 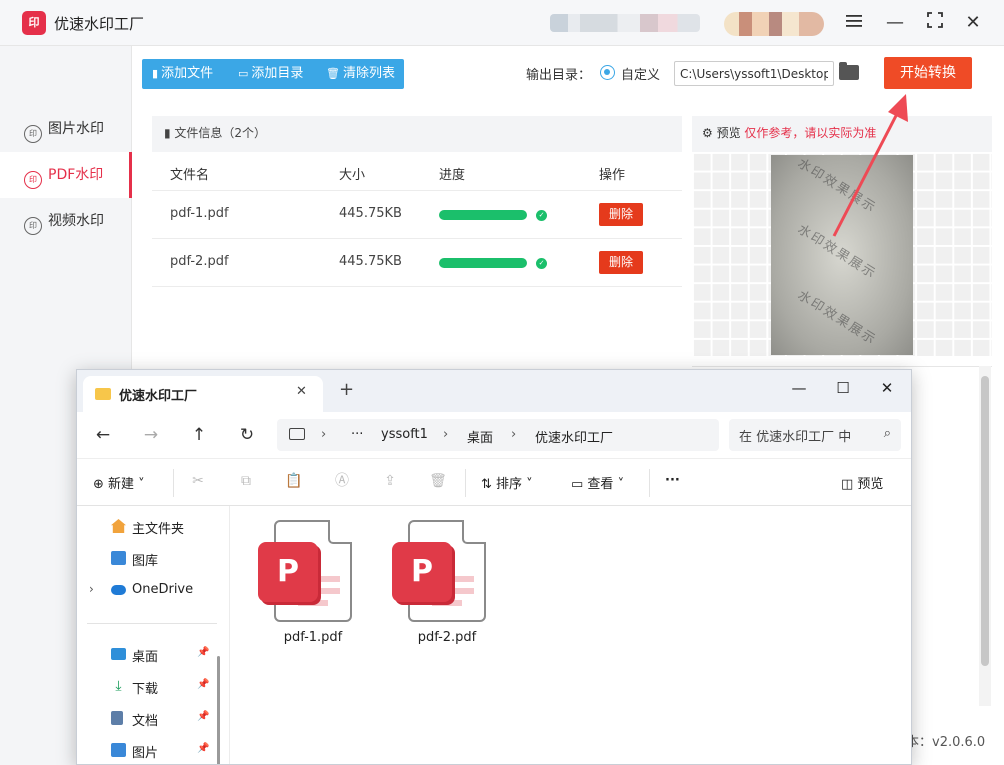 I want to click on explorer-maximize-icon: ☐, so click(x=843, y=388).